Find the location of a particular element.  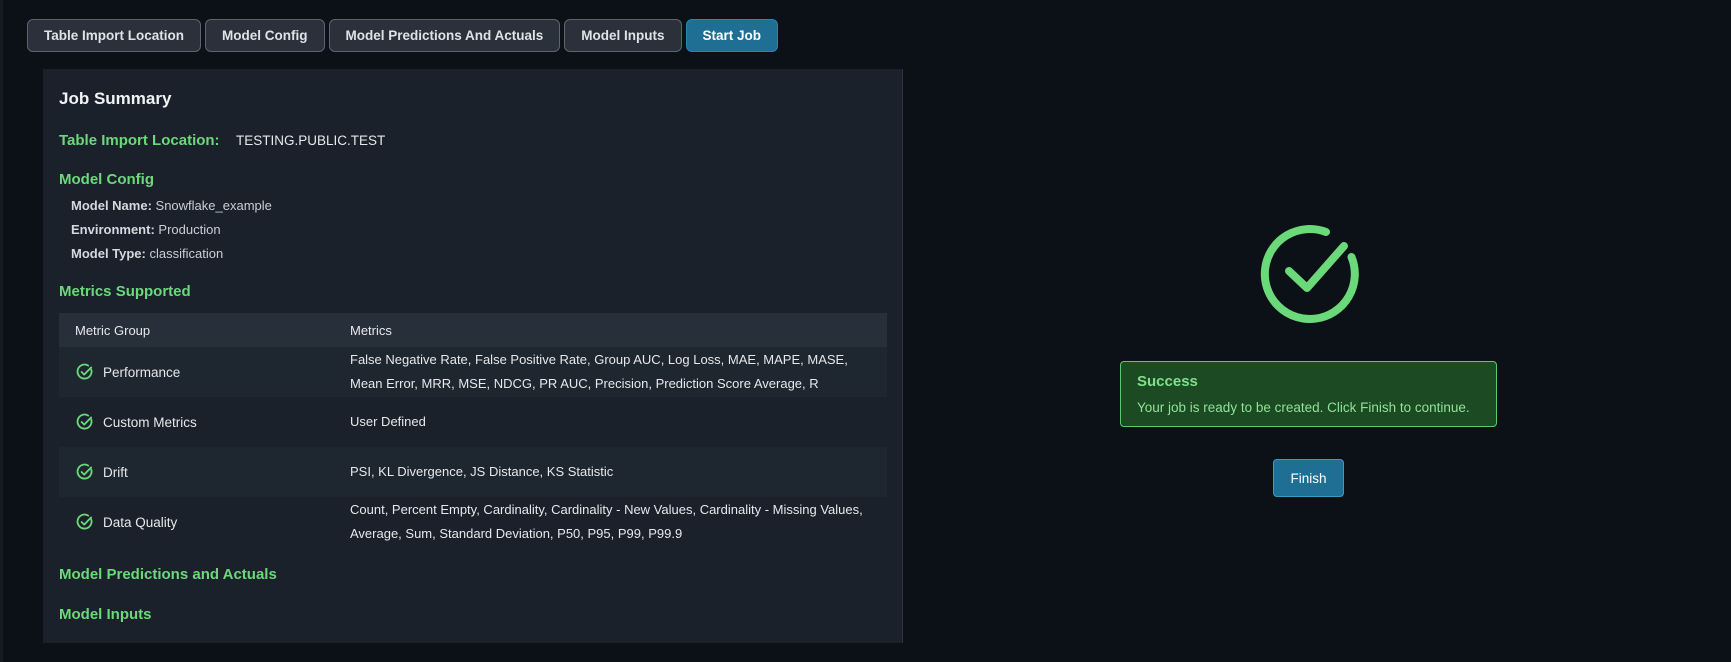

environment-value: Production is located at coordinates (189, 229).